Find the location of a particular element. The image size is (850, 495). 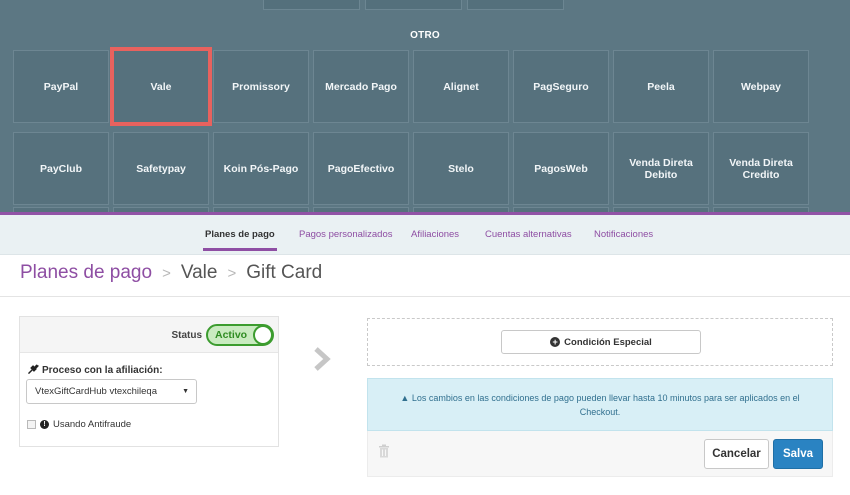

actions-footer: Cancelar Salva is located at coordinates (600, 454).